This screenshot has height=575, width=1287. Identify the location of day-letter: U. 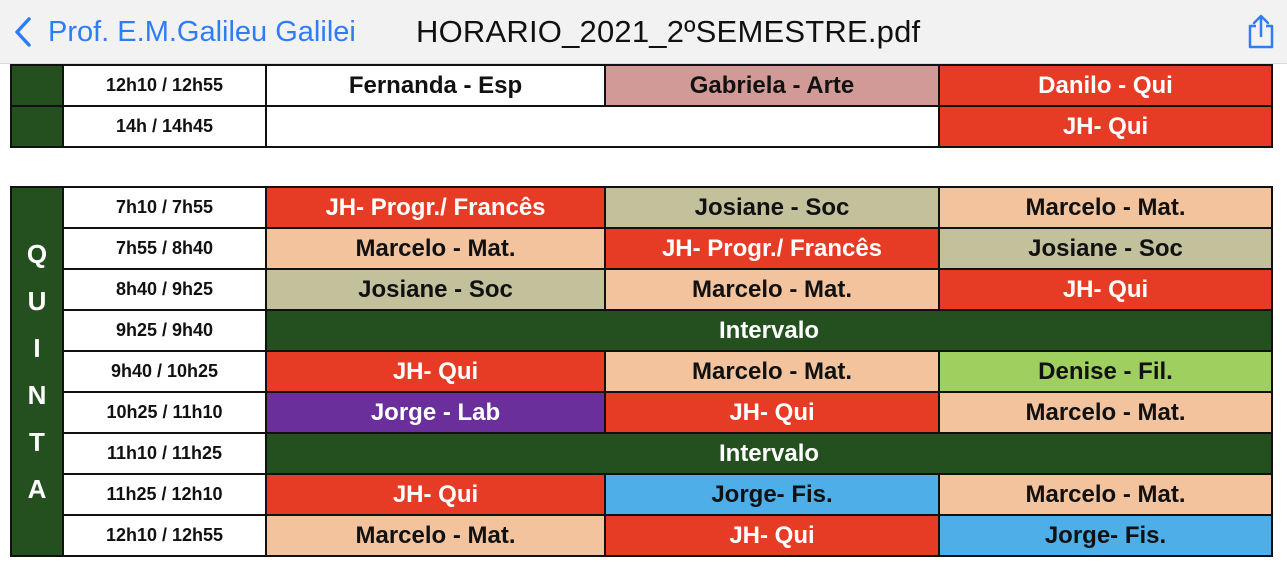
(37, 300).